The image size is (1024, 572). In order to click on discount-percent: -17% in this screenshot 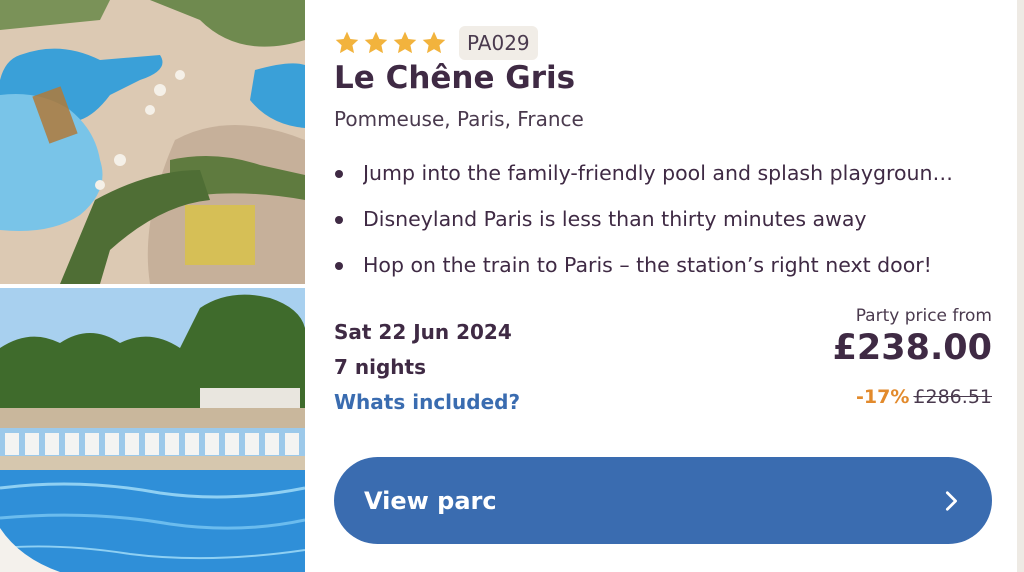, I will do `click(883, 397)`.